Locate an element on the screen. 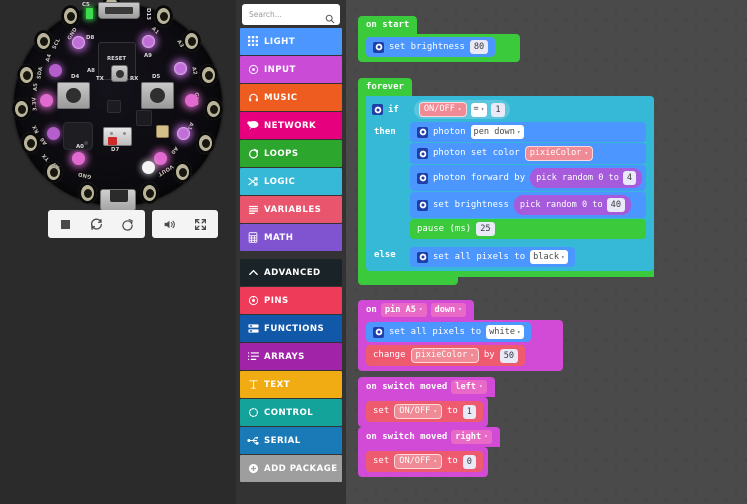 The image size is (747, 504). dropdown-switch-direction: right ▾ is located at coordinates (471, 437).